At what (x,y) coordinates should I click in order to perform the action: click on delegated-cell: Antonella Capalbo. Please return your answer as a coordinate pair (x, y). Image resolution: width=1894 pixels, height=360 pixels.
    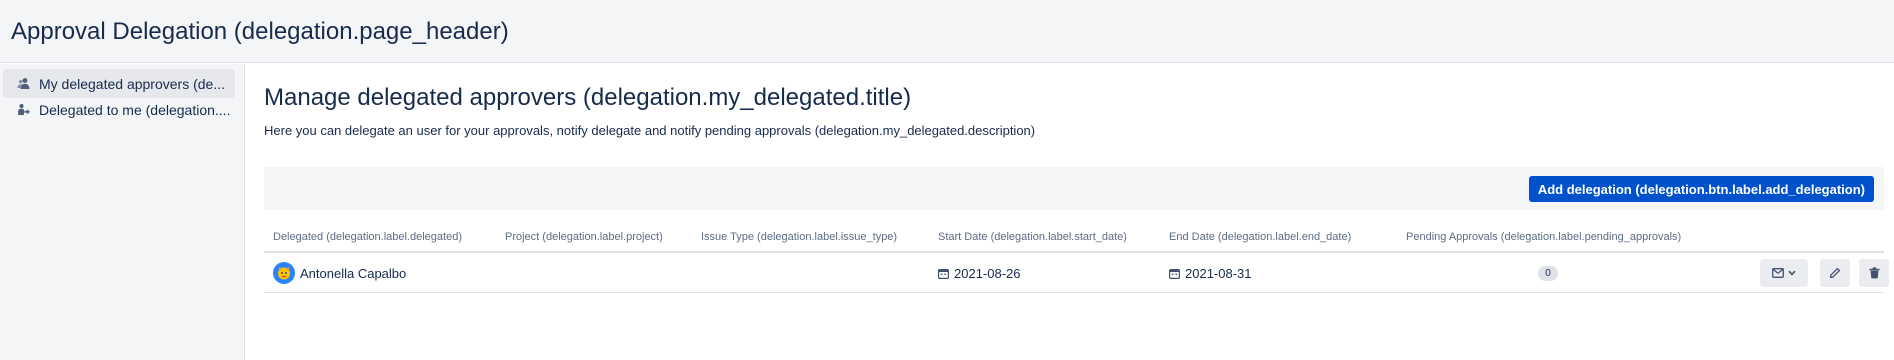
    Looking at the image, I should click on (339, 273).